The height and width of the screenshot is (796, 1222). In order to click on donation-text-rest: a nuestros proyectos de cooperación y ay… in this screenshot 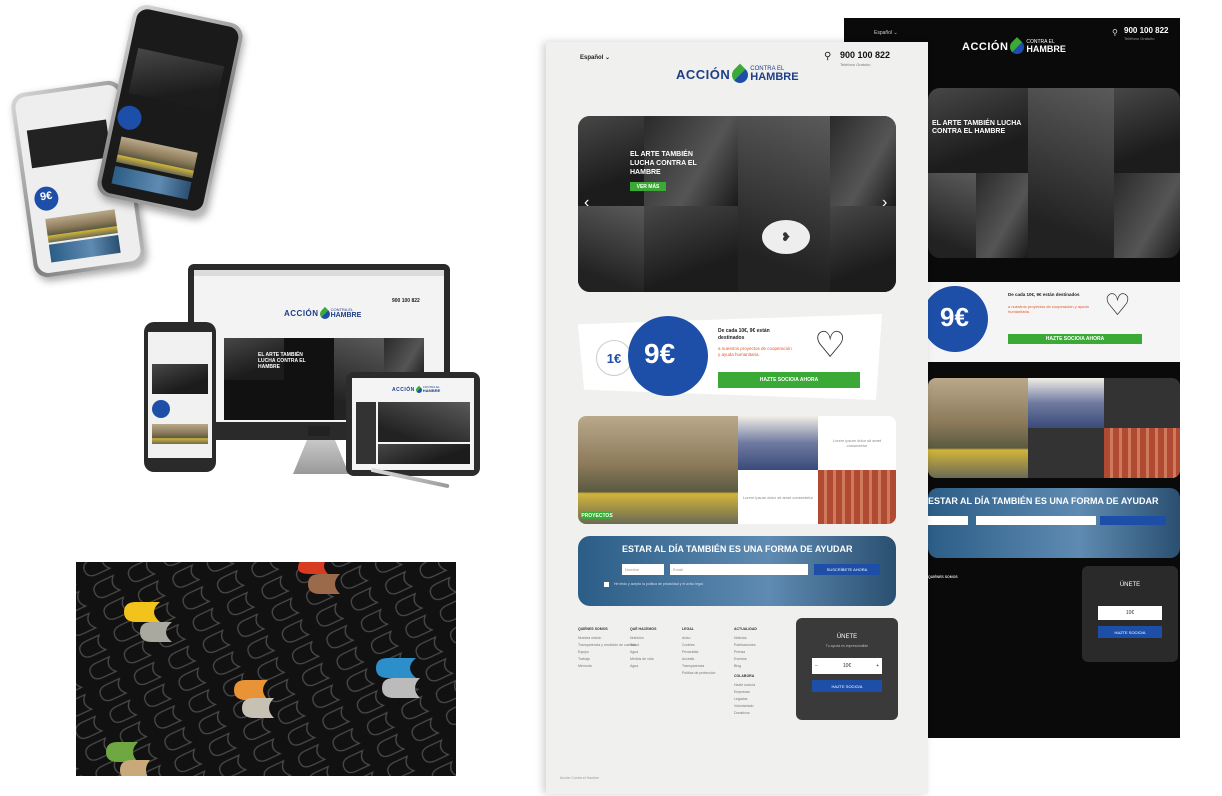, I will do `click(755, 351)`.